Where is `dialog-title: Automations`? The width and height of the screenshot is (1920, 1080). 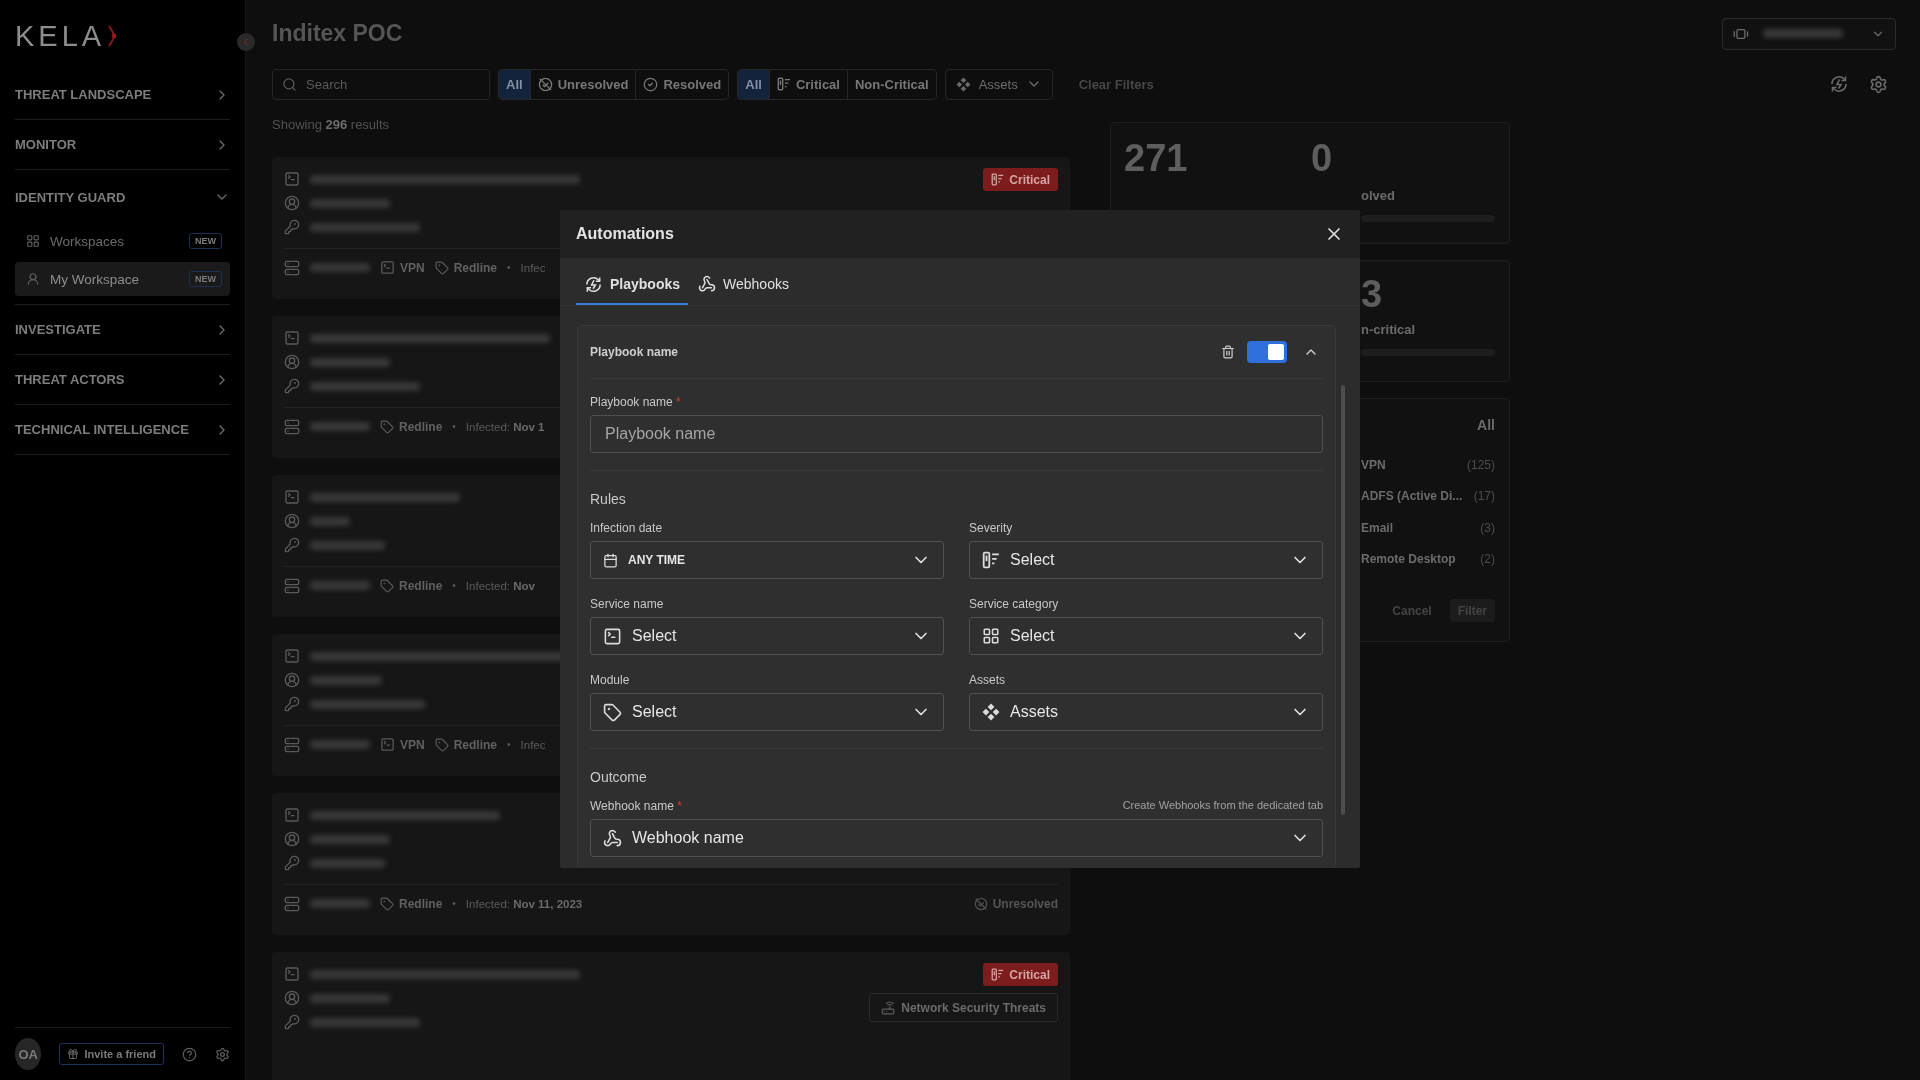 dialog-title: Automations is located at coordinates (625, 234).